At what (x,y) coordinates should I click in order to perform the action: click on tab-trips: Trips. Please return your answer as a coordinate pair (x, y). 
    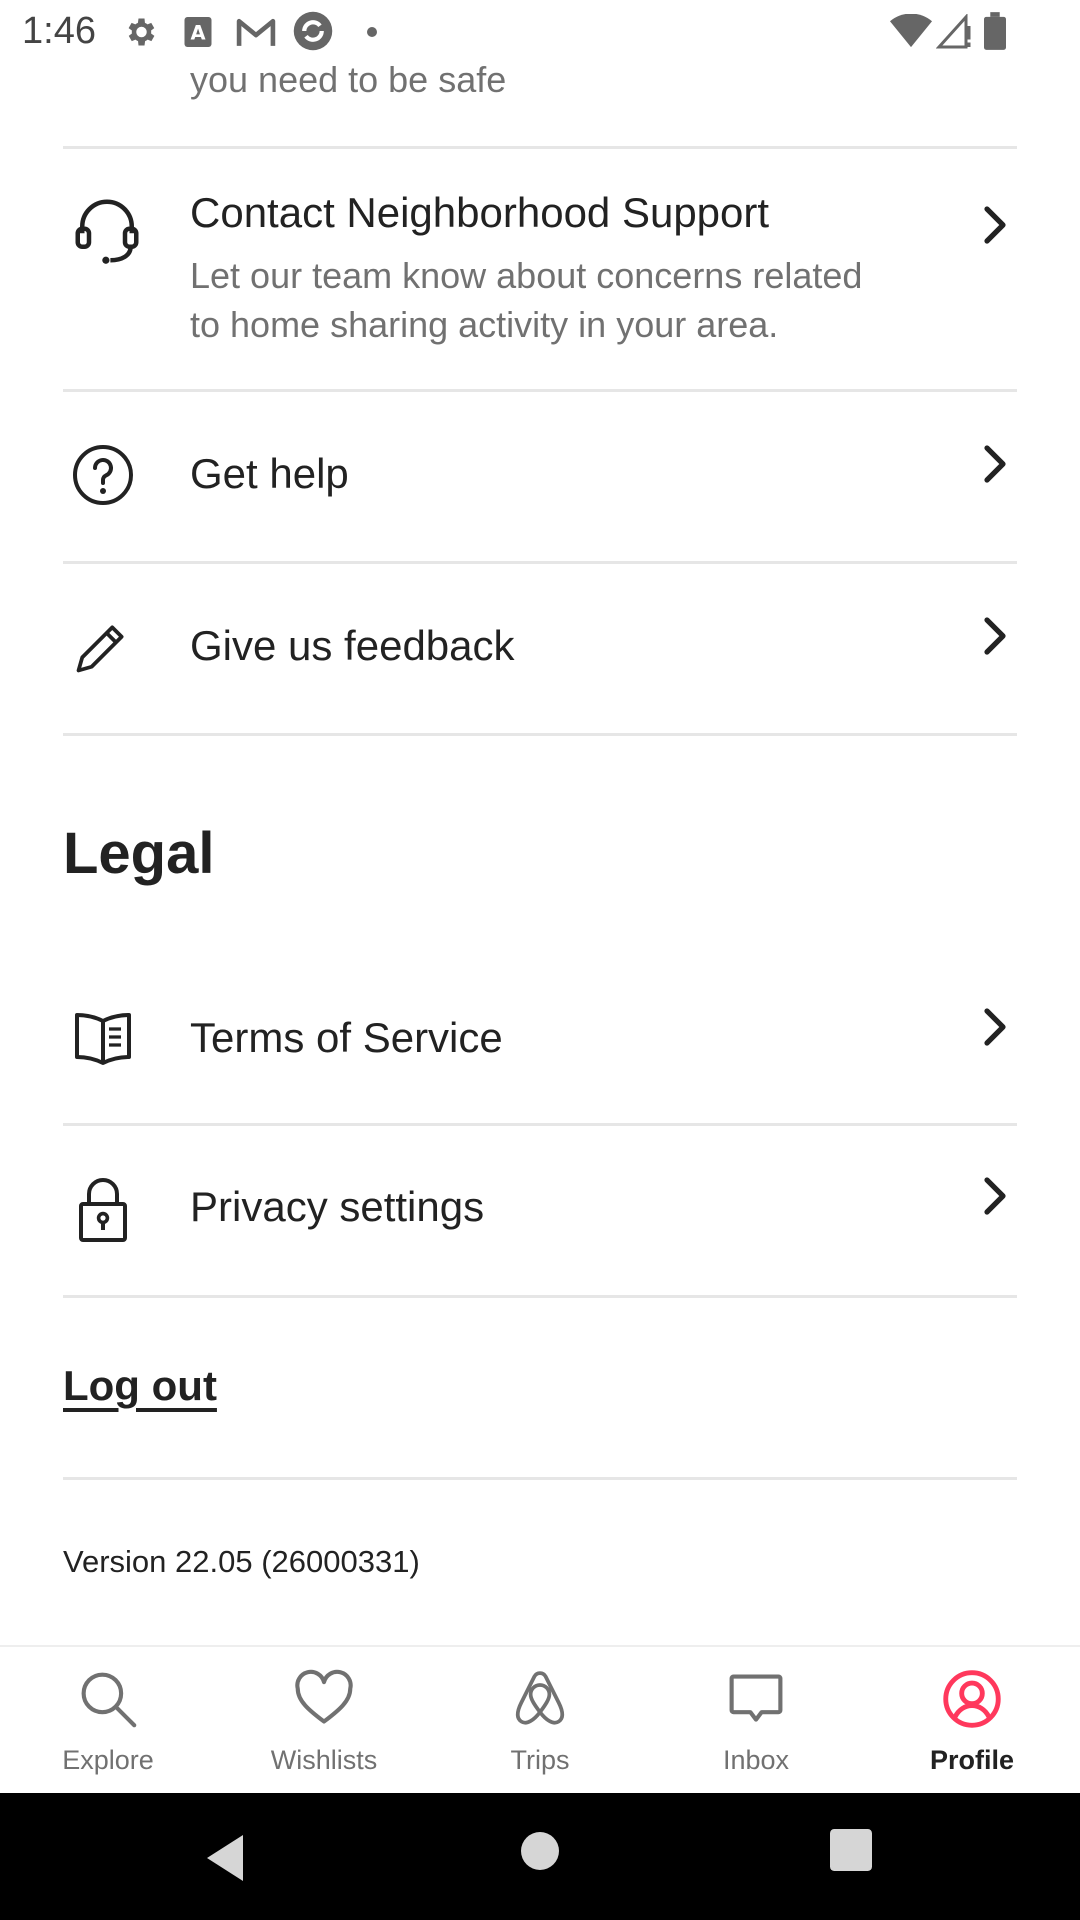
    Looking at the image, I should click on (540, 1721).